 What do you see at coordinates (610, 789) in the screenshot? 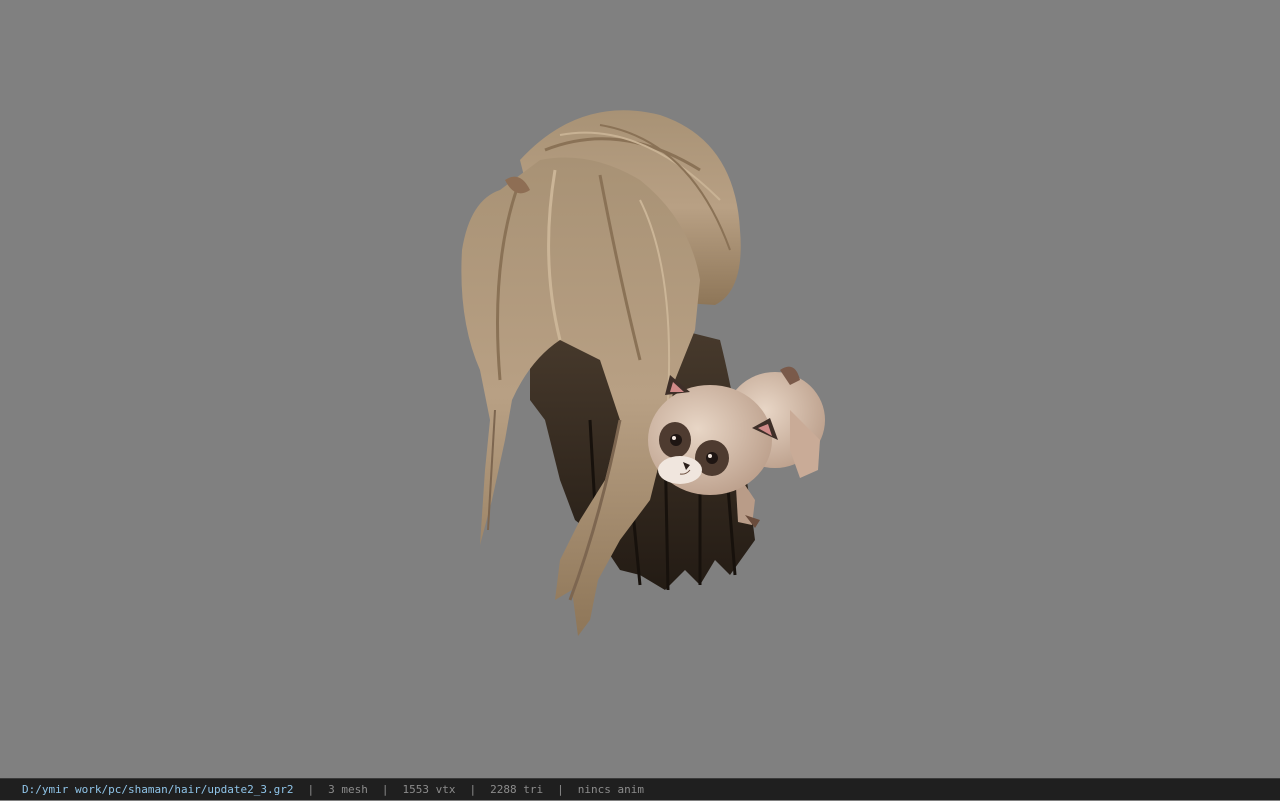
I see `anim-status: nincs anim` at bounding box center [610, 789].